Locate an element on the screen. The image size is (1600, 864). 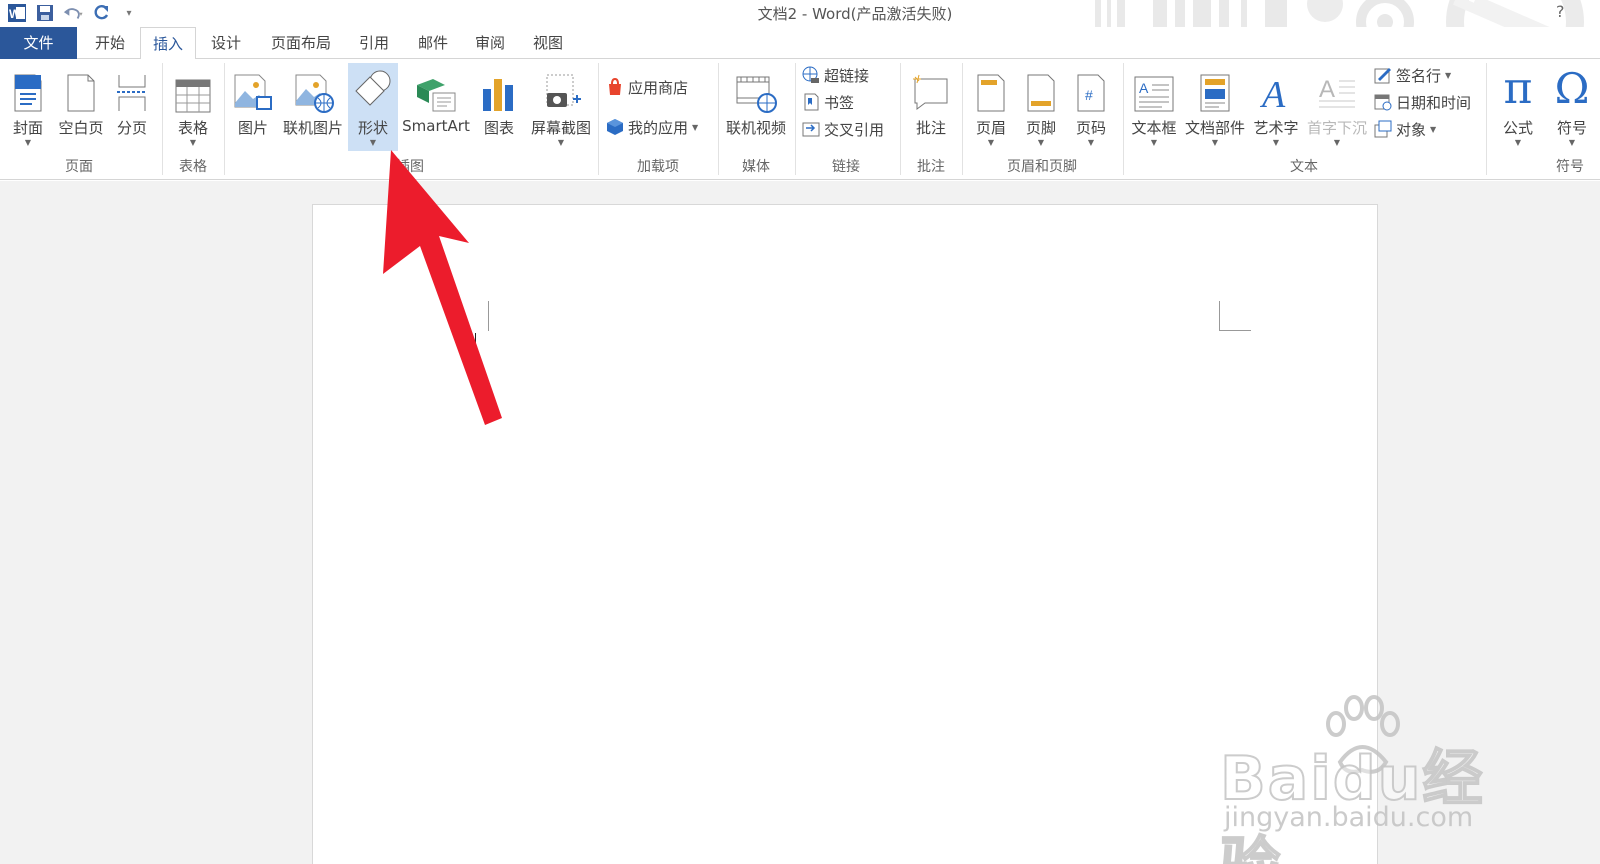
page-number-icon: # is located at coordinates (1091, 88).